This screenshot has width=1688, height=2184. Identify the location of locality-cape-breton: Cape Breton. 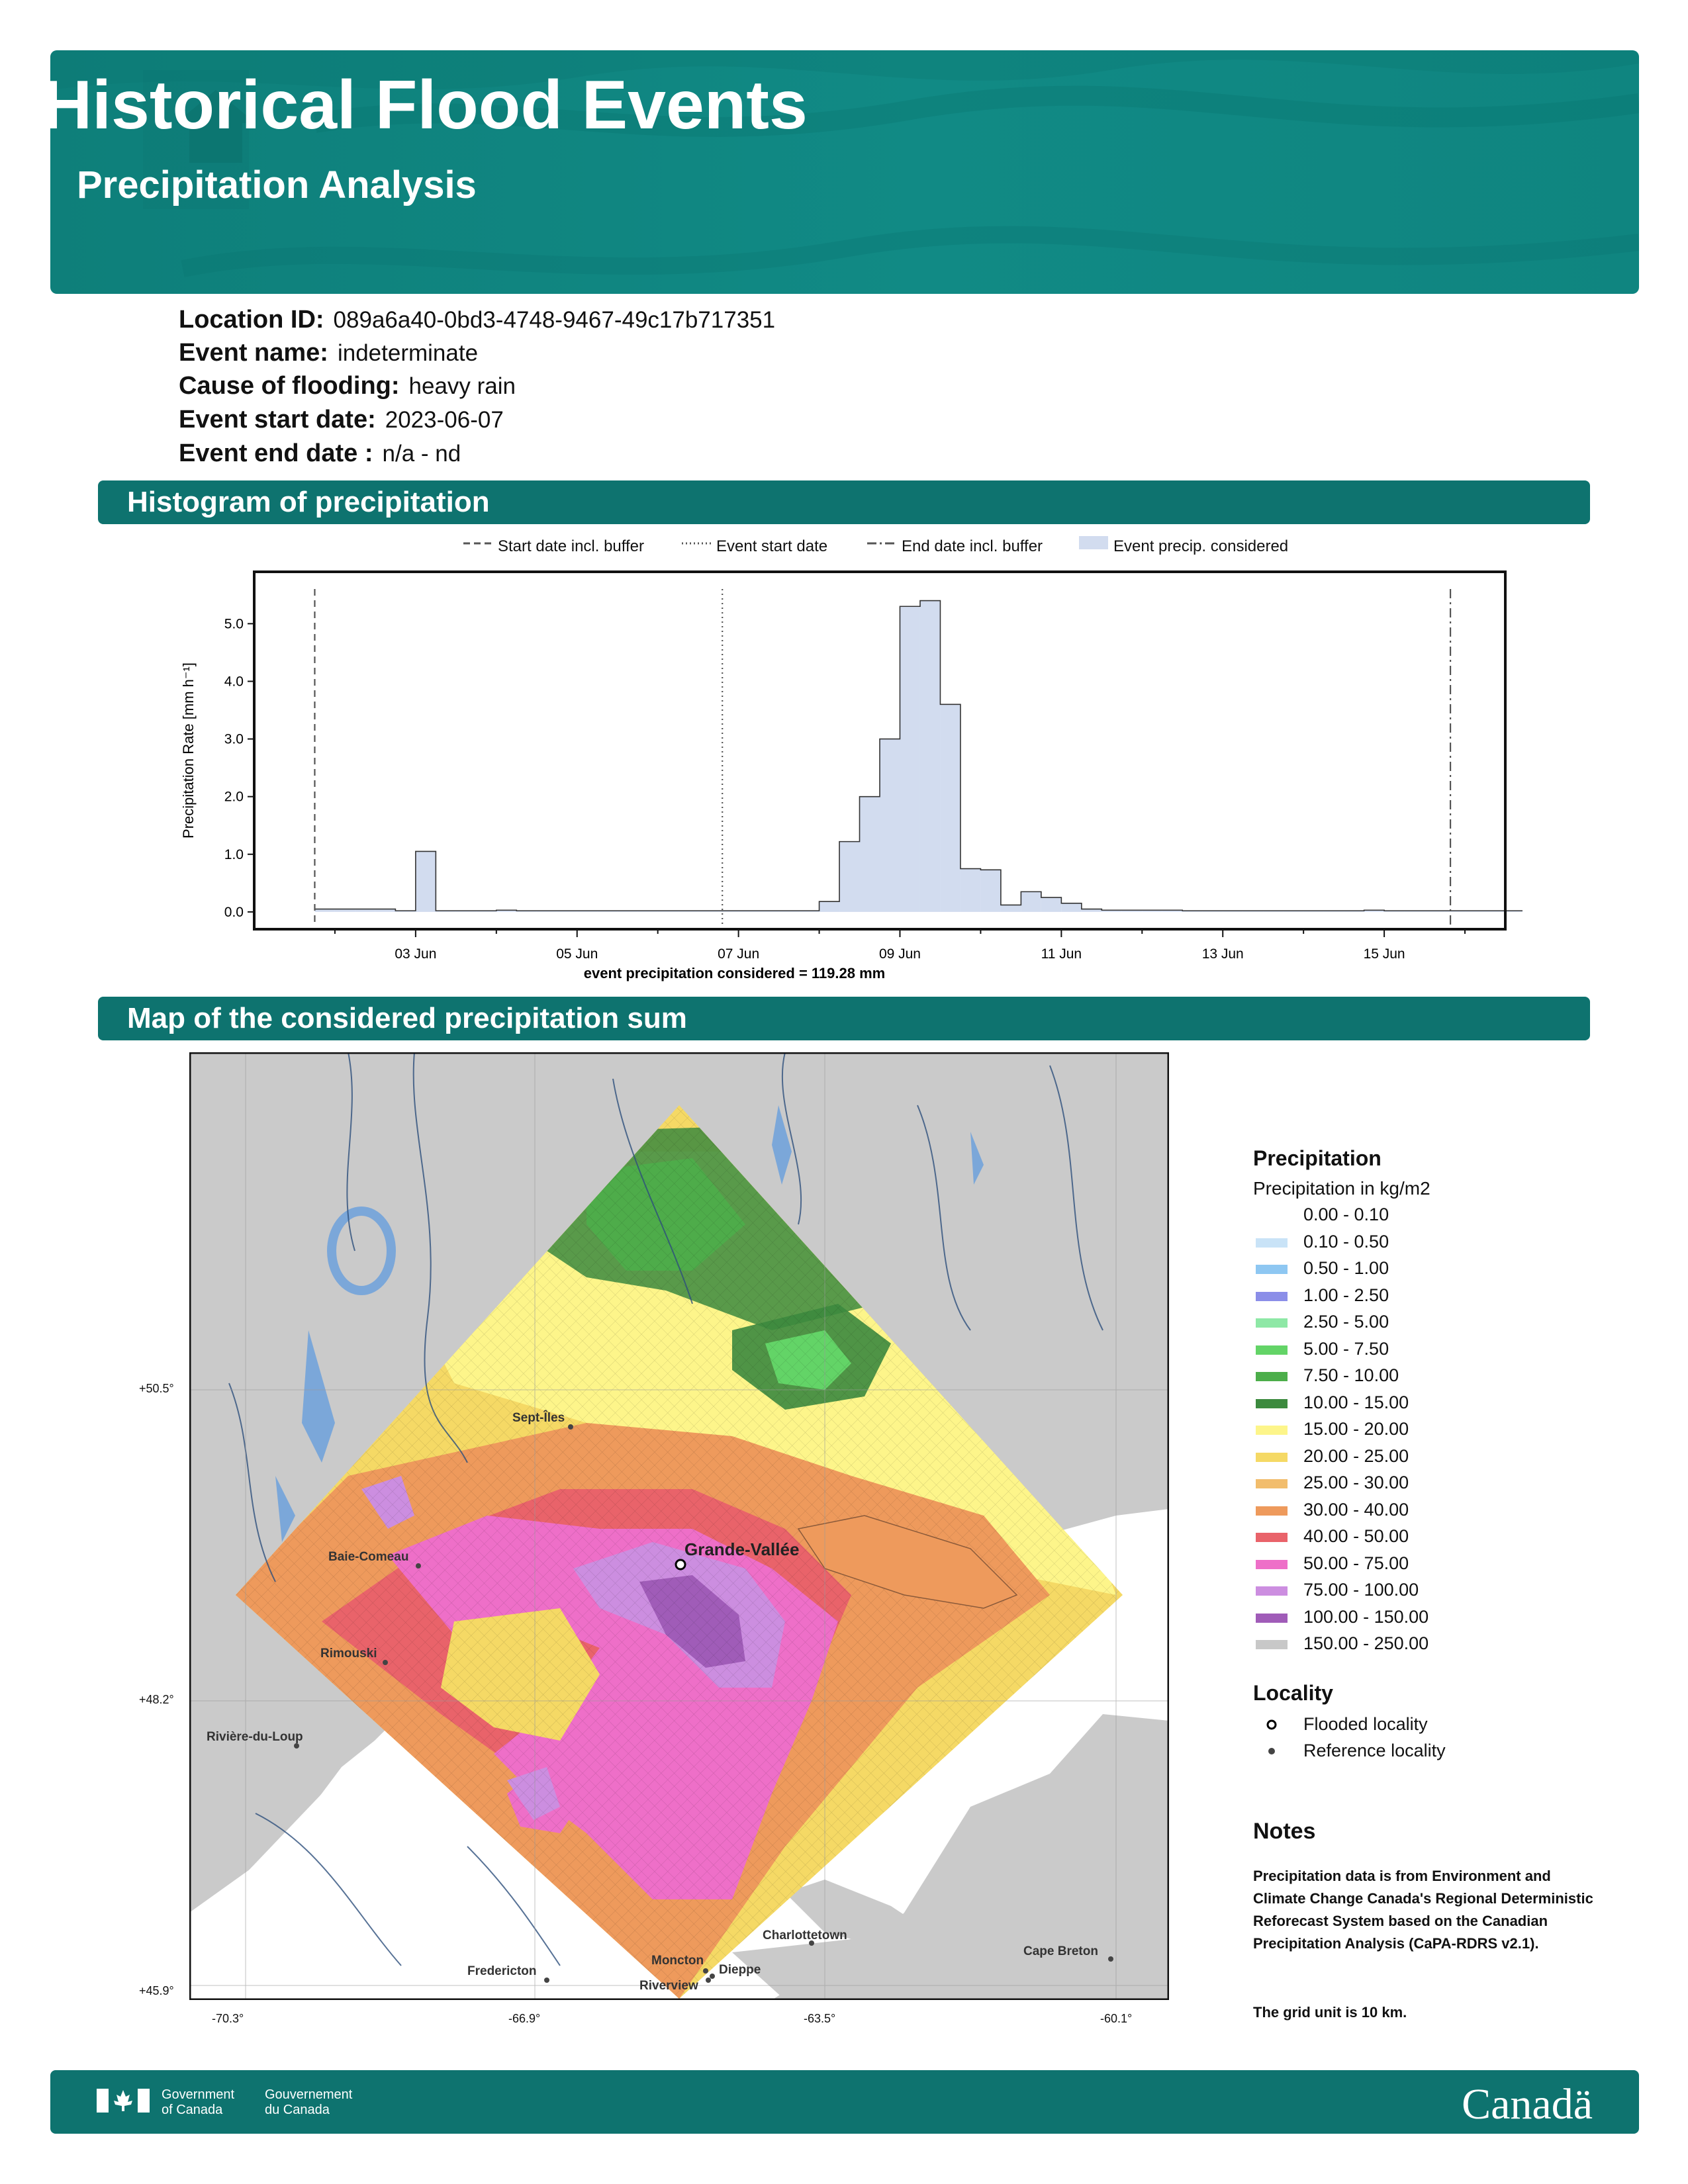
(1060, 1951).